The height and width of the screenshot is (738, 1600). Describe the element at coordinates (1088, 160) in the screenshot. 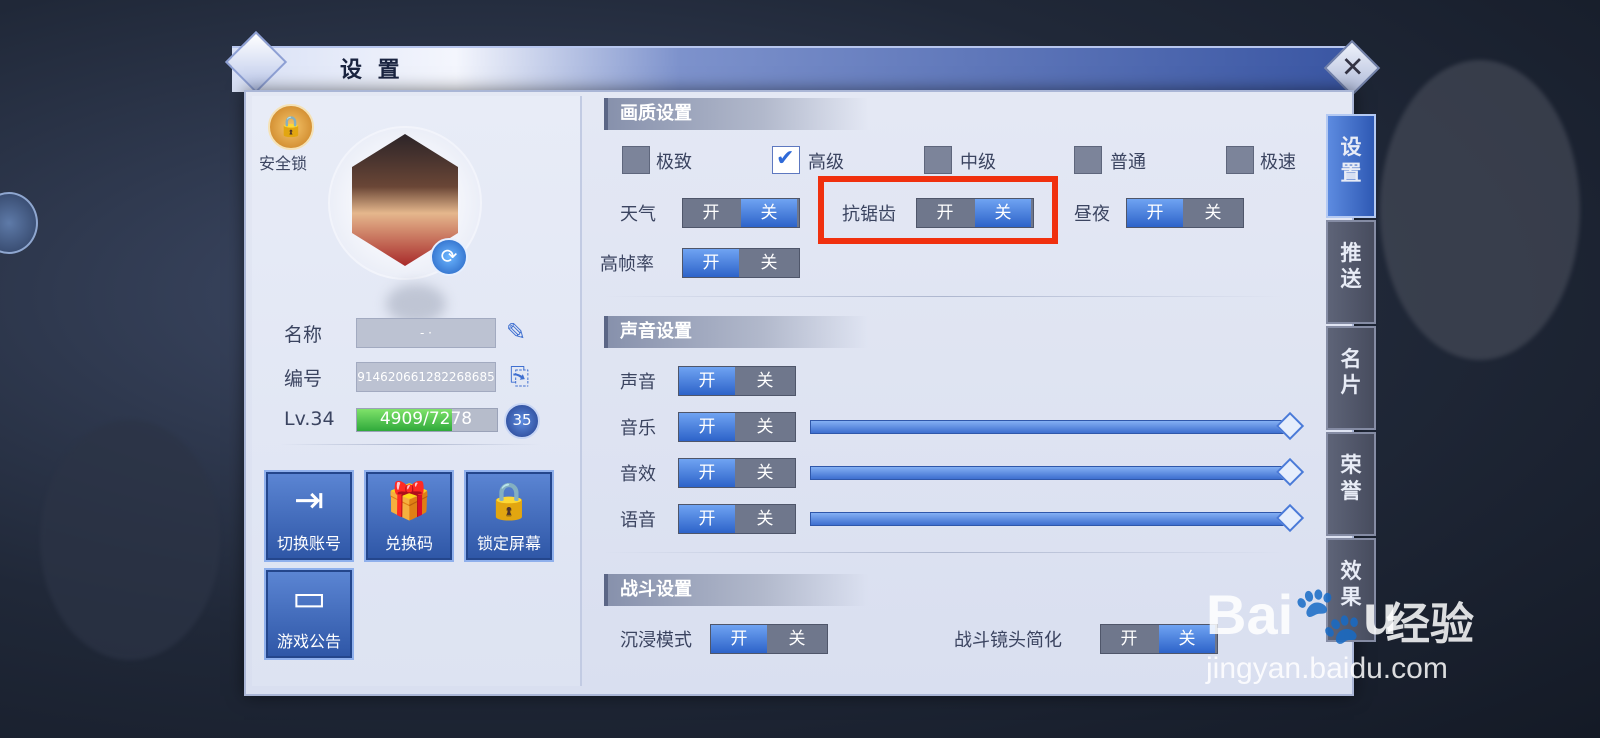

I see `quality-normal-checkbox` at that location.